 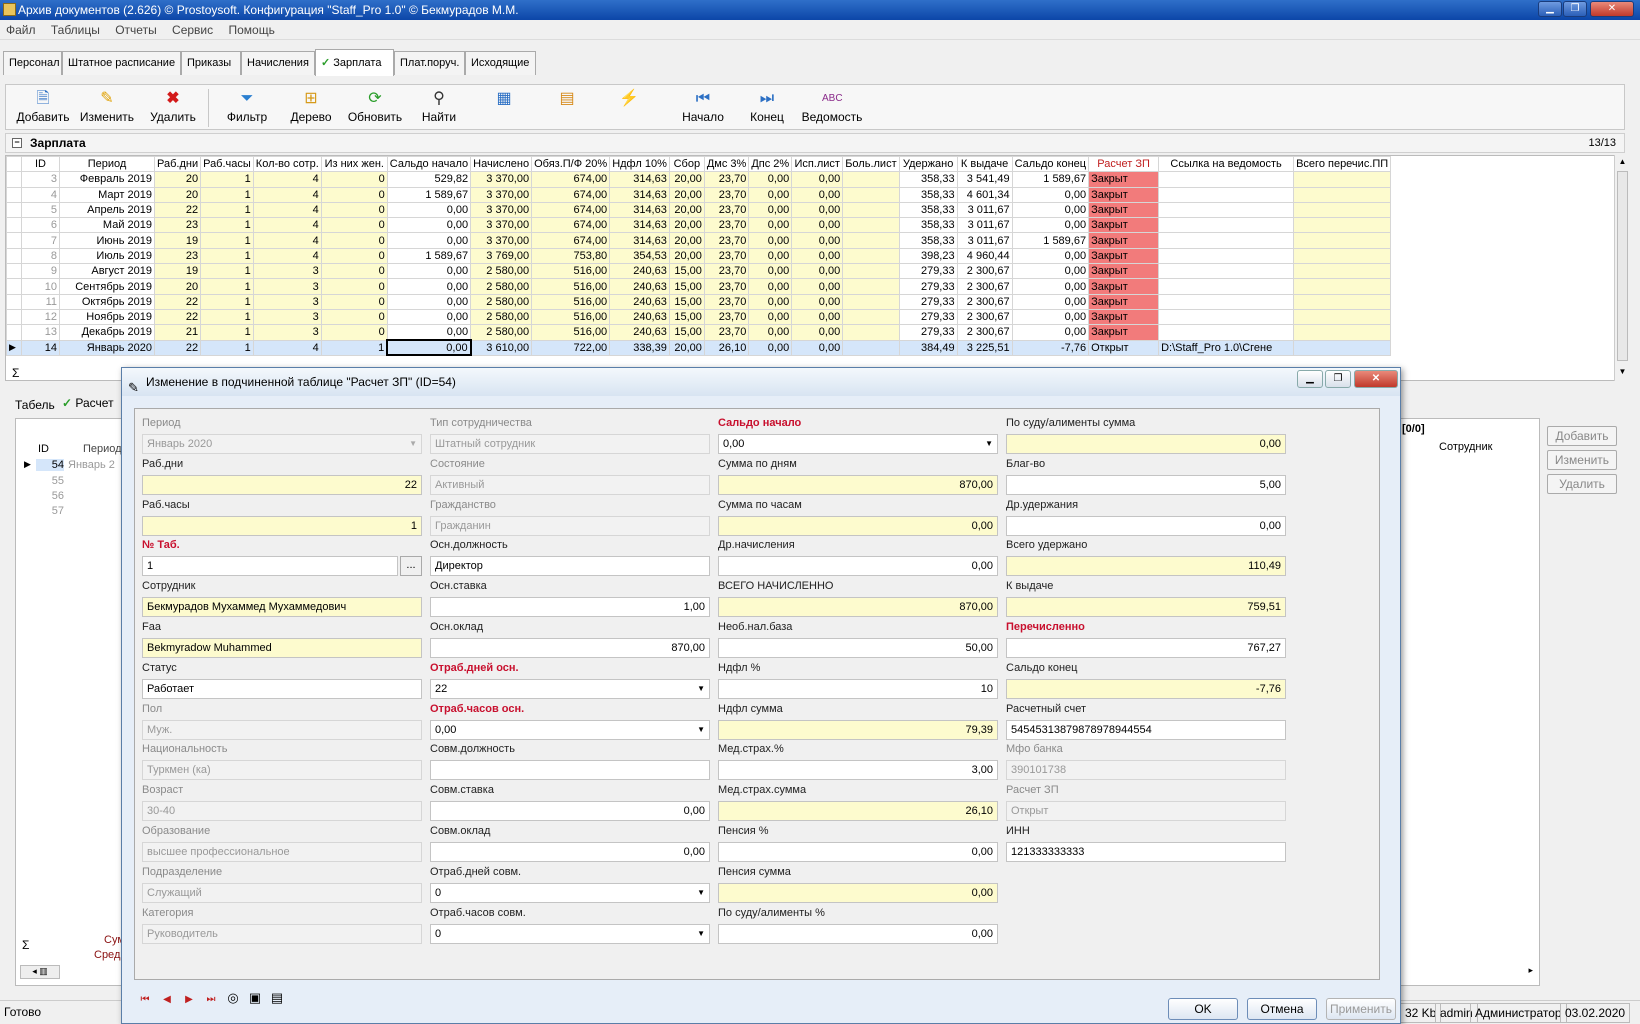 I want to click on table-cell: 529,82, so click(x=429, y=179).